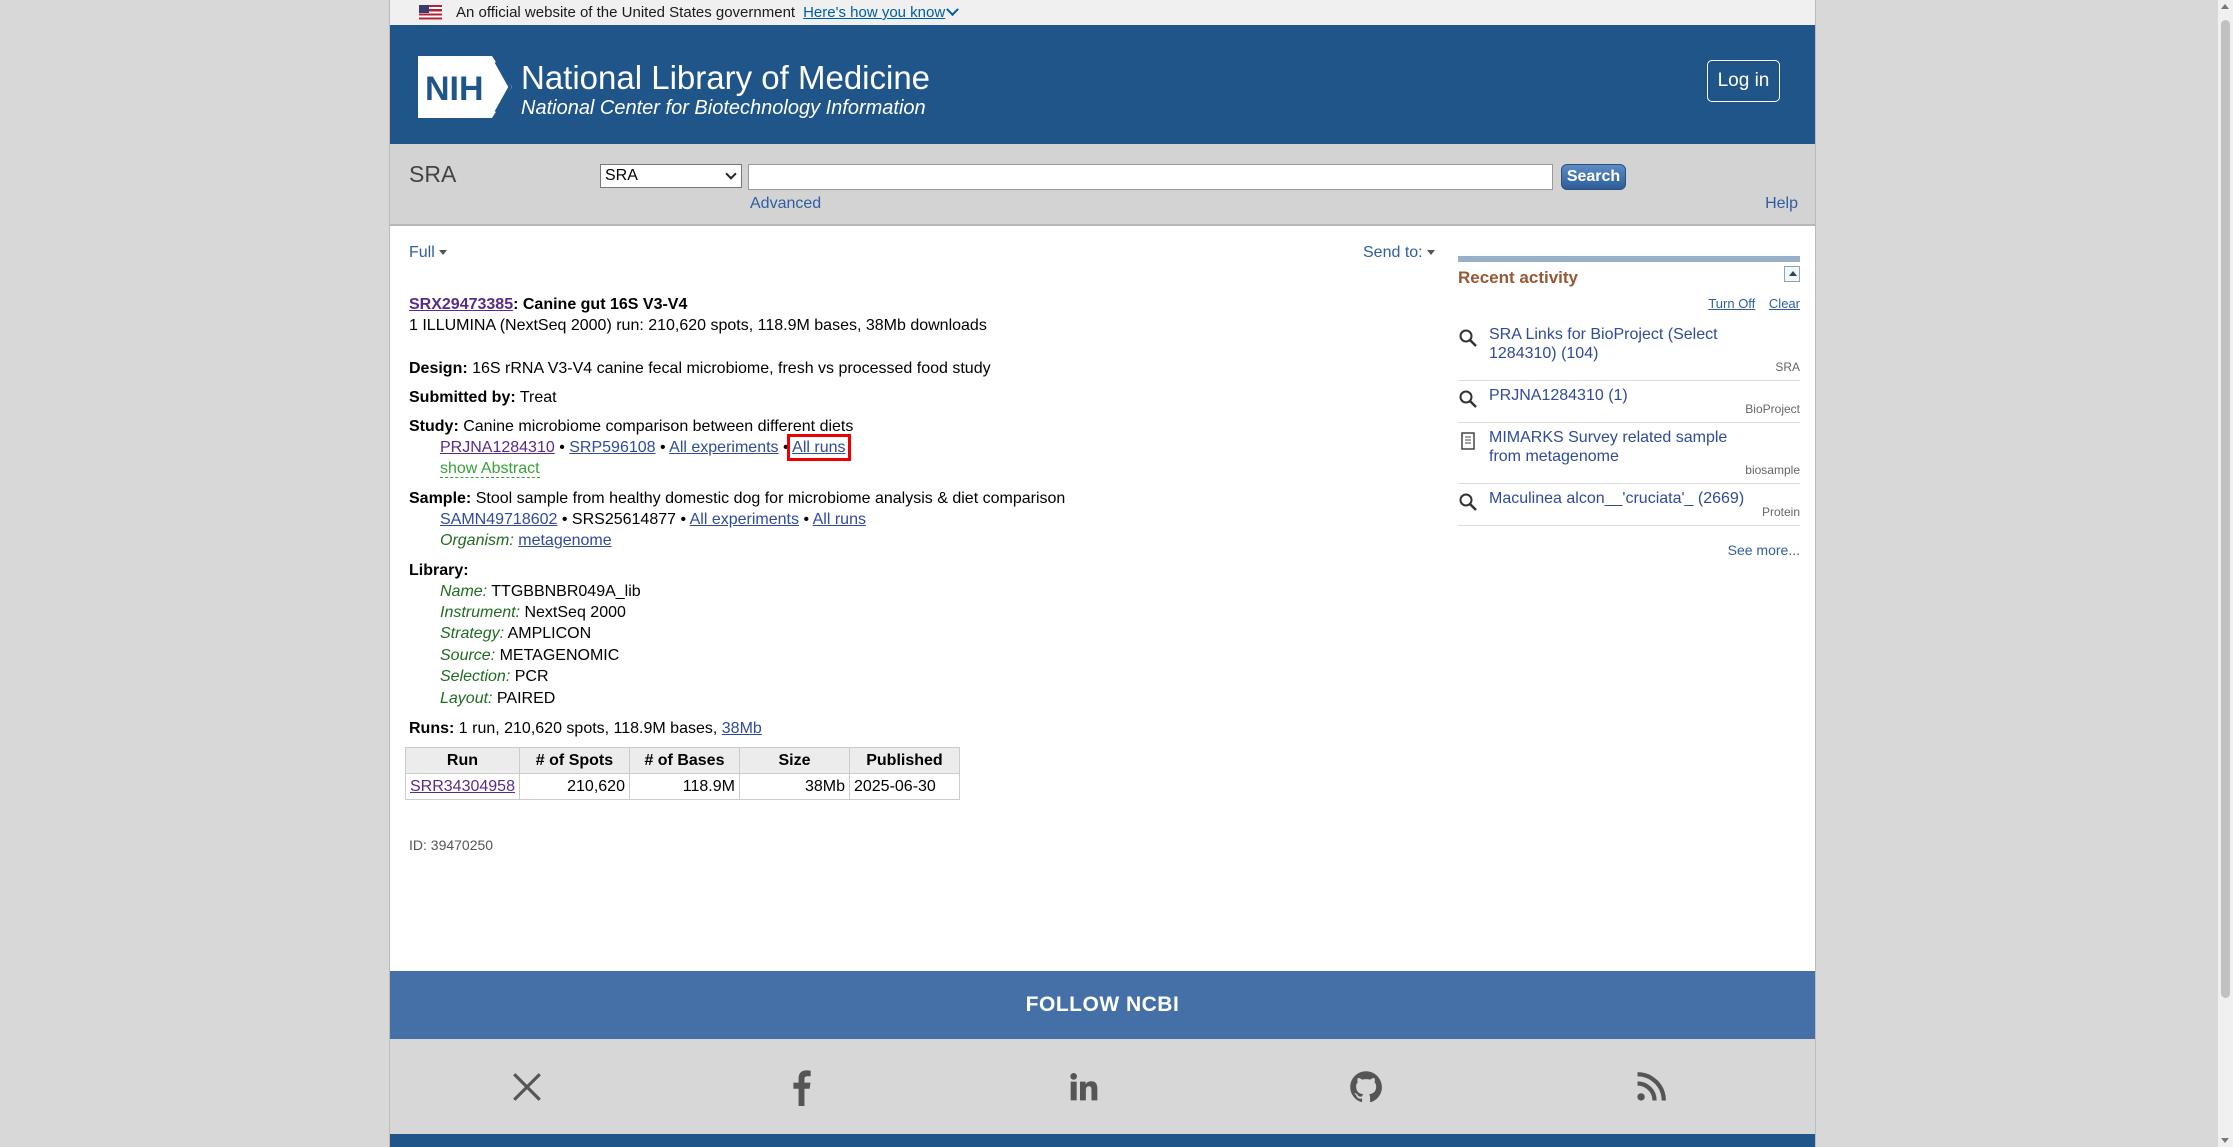 This screenshot has height=1147, width=2233. I want to click on send-to-dropdown: Send to:, so click(1399, 253).